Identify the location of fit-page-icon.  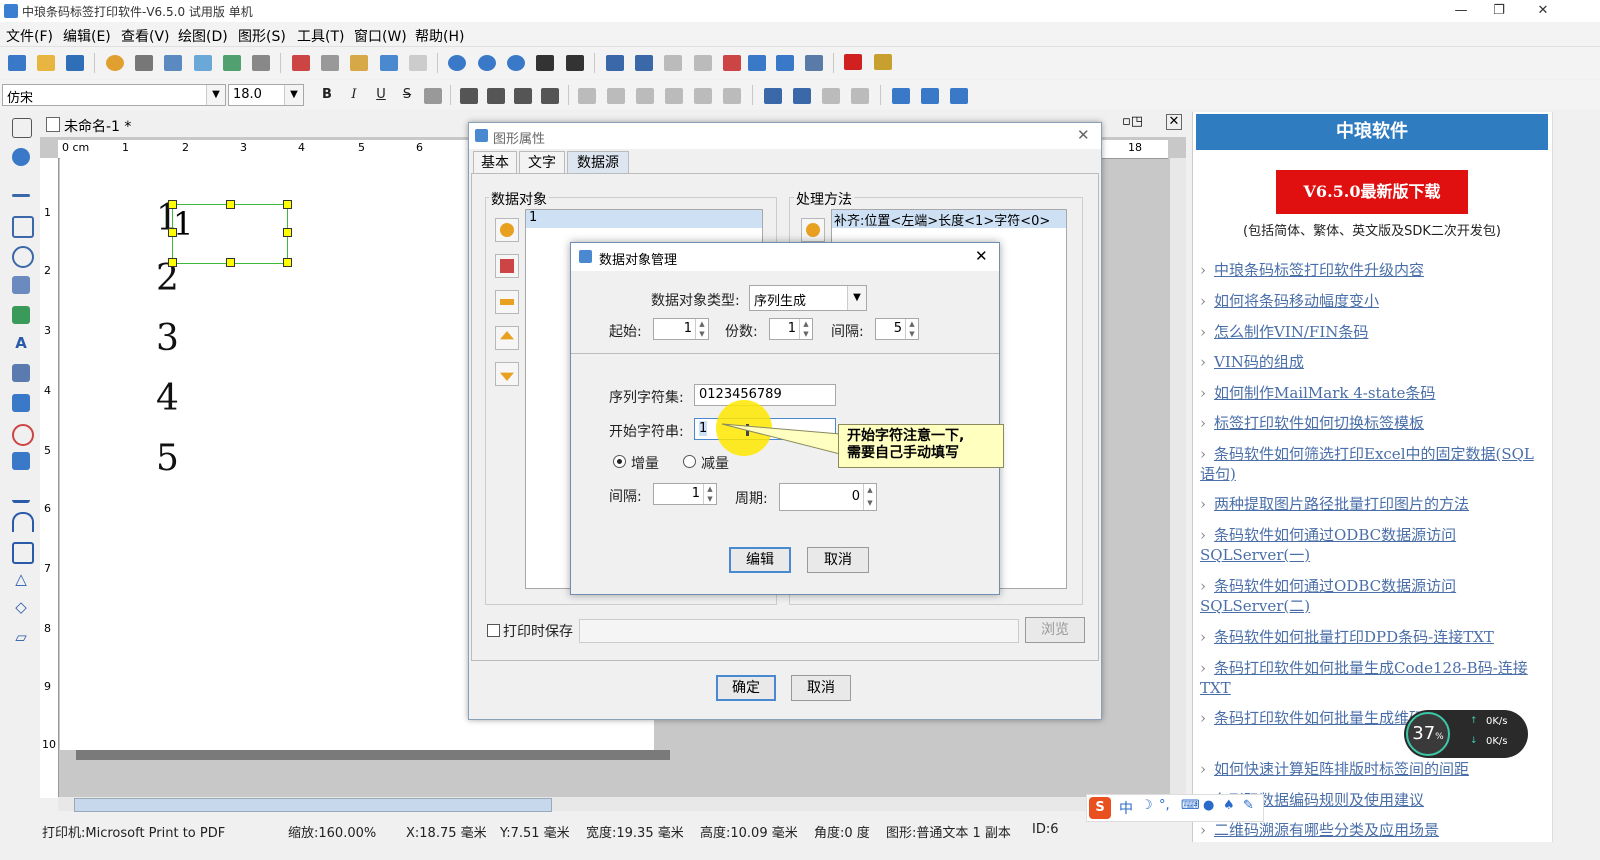
(545, 63).